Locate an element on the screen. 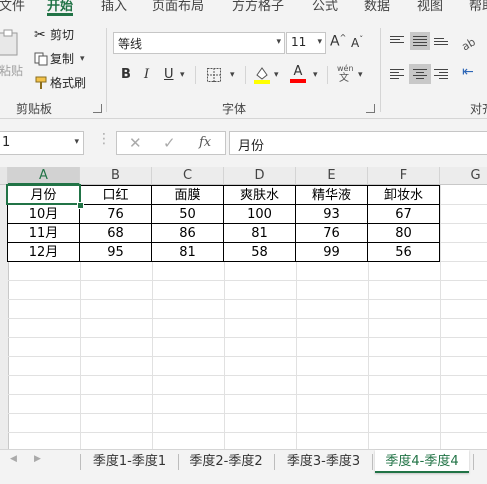 This screenshot has width=487, height=484. middle-align-icon is located at coordinates (420, 41).